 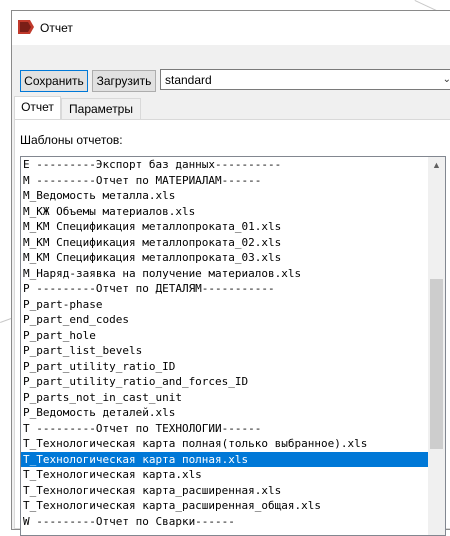 What do you see at coordinates (225, 367) in the screenshot?
I see `list-item: P_part_utility_ratio_ID` at bounding box center [225, 367].